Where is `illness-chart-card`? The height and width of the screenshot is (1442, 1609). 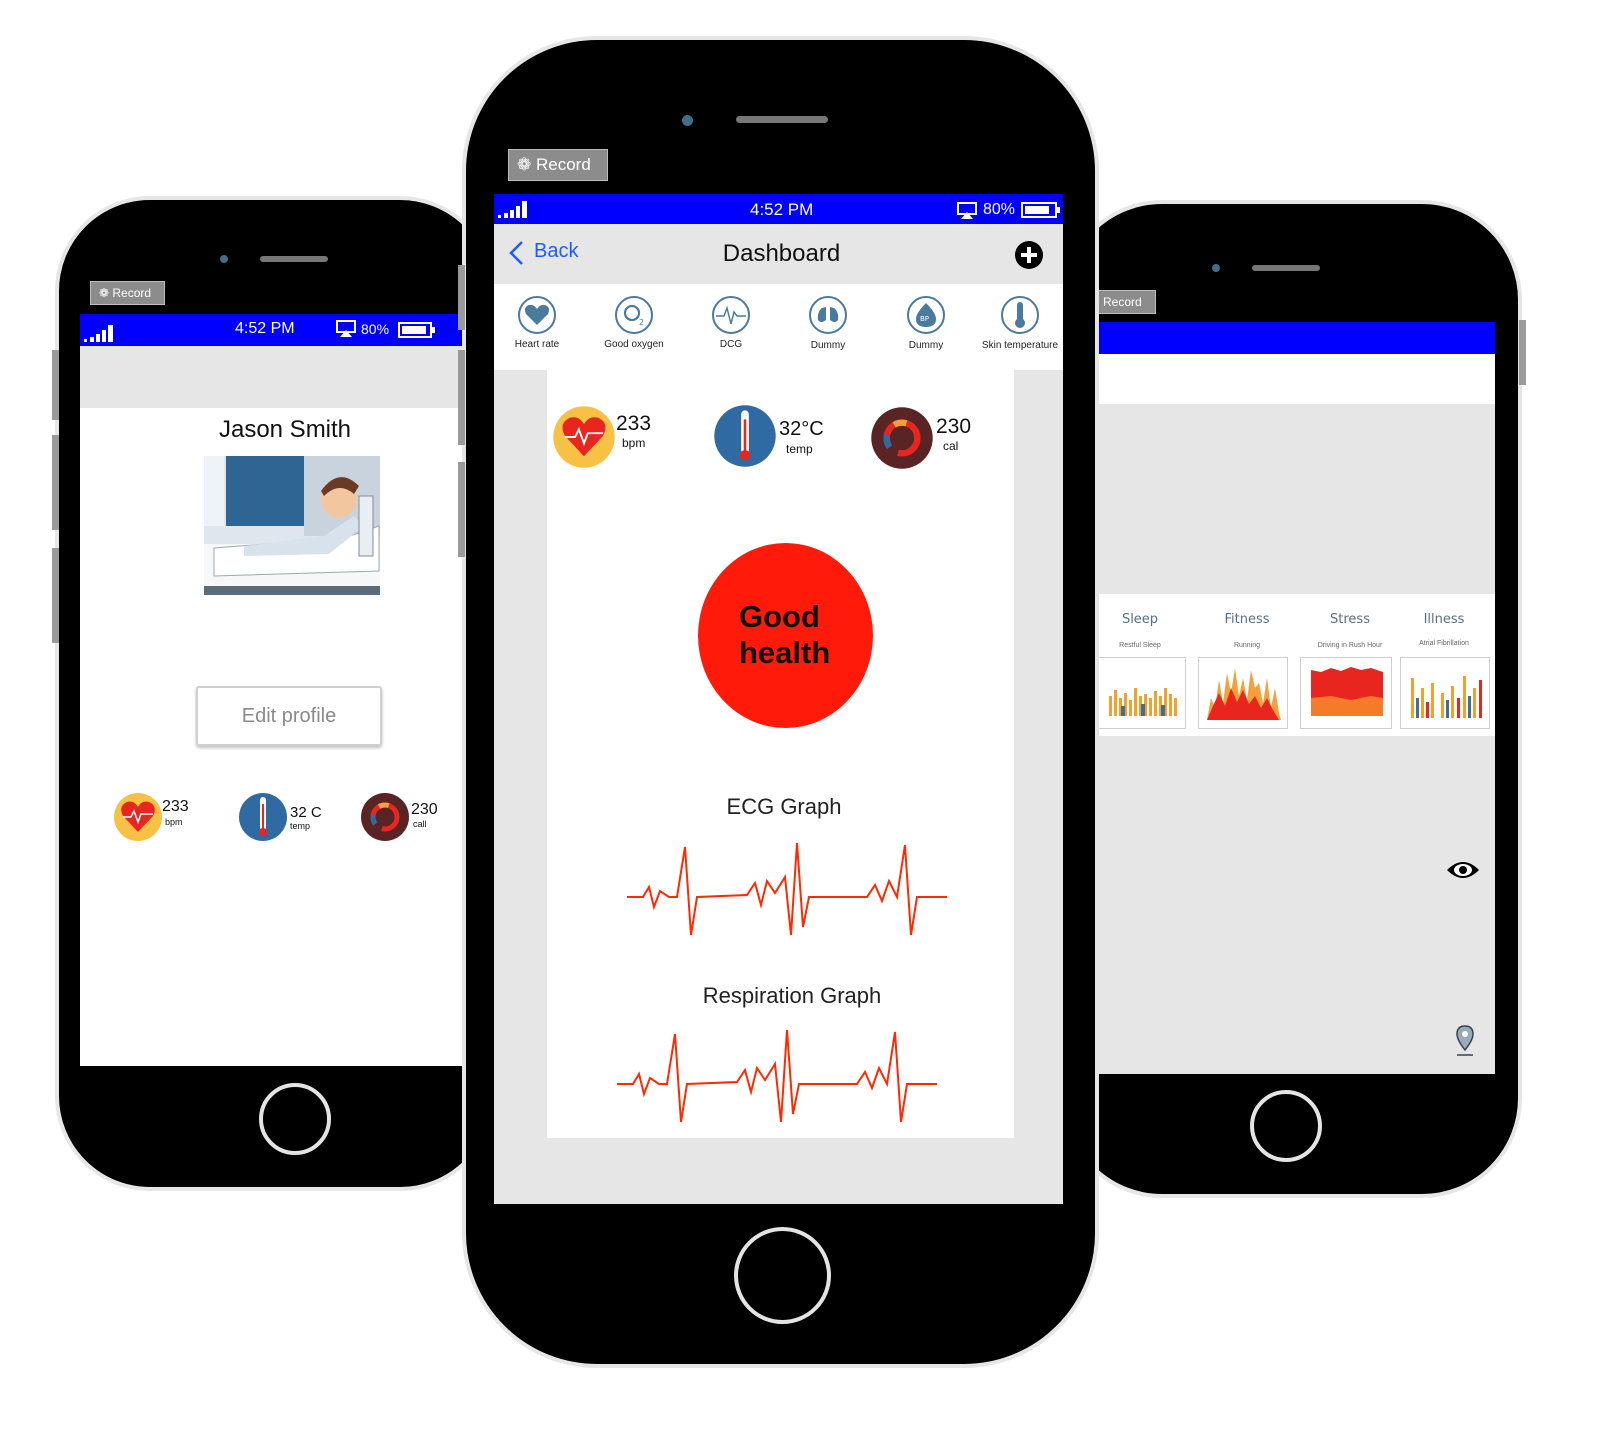
illness-chart-card is located at coordinates (1445, 693).